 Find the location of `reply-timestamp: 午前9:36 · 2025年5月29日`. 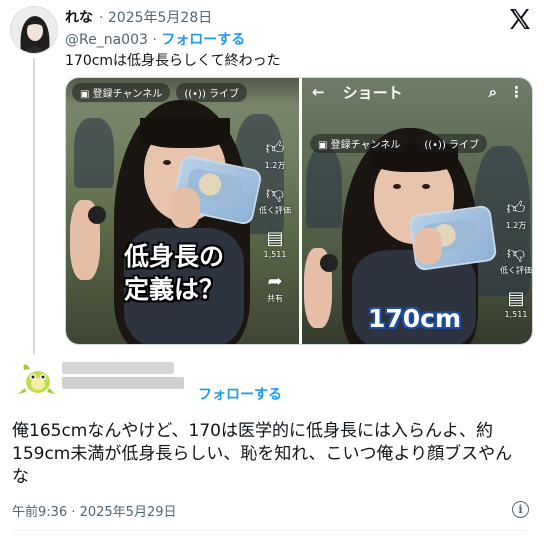

reply-timestamp: 午前9:36 · 2025年5月29日 is located at coordinates (94, 510).